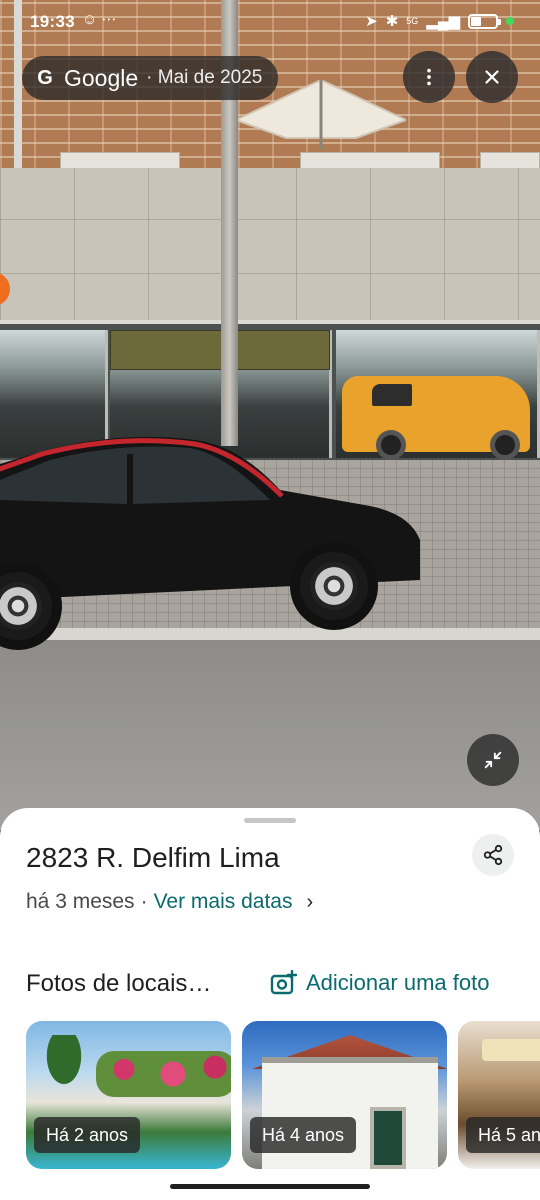  Describe the element at coordinates (270, 634) in the screenshot. I see `curb` at that location.